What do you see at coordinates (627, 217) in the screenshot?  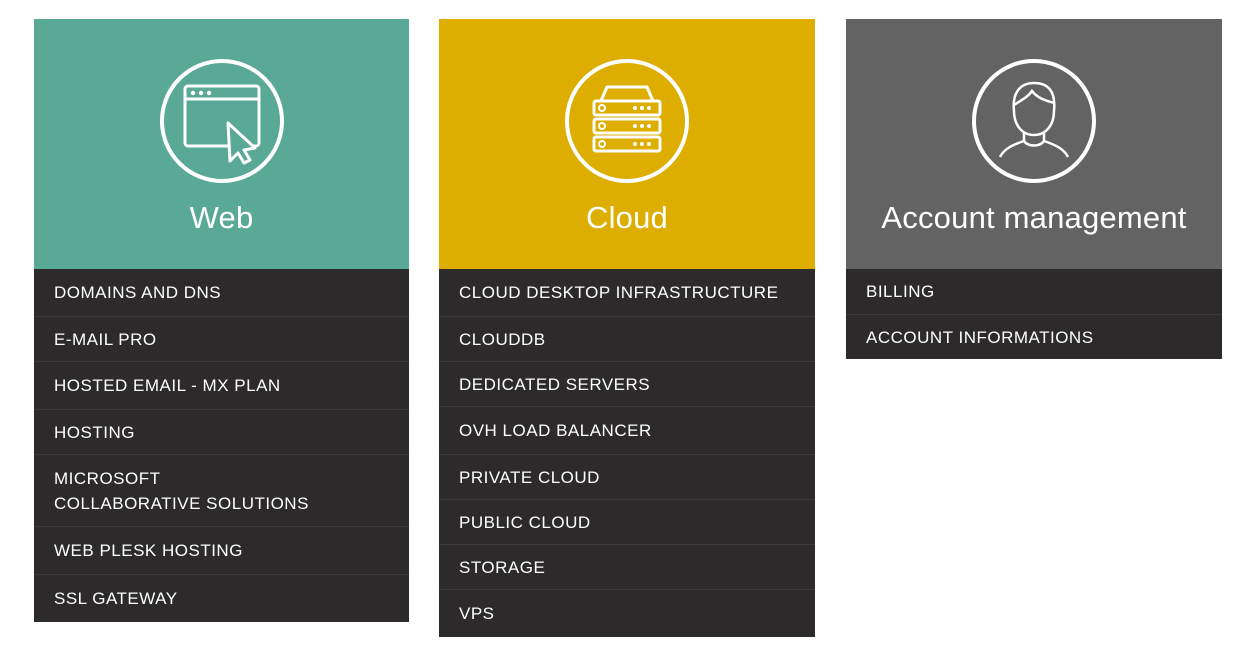 I see `cloud-card-title: Cloud` at bounding box center [627, 217].